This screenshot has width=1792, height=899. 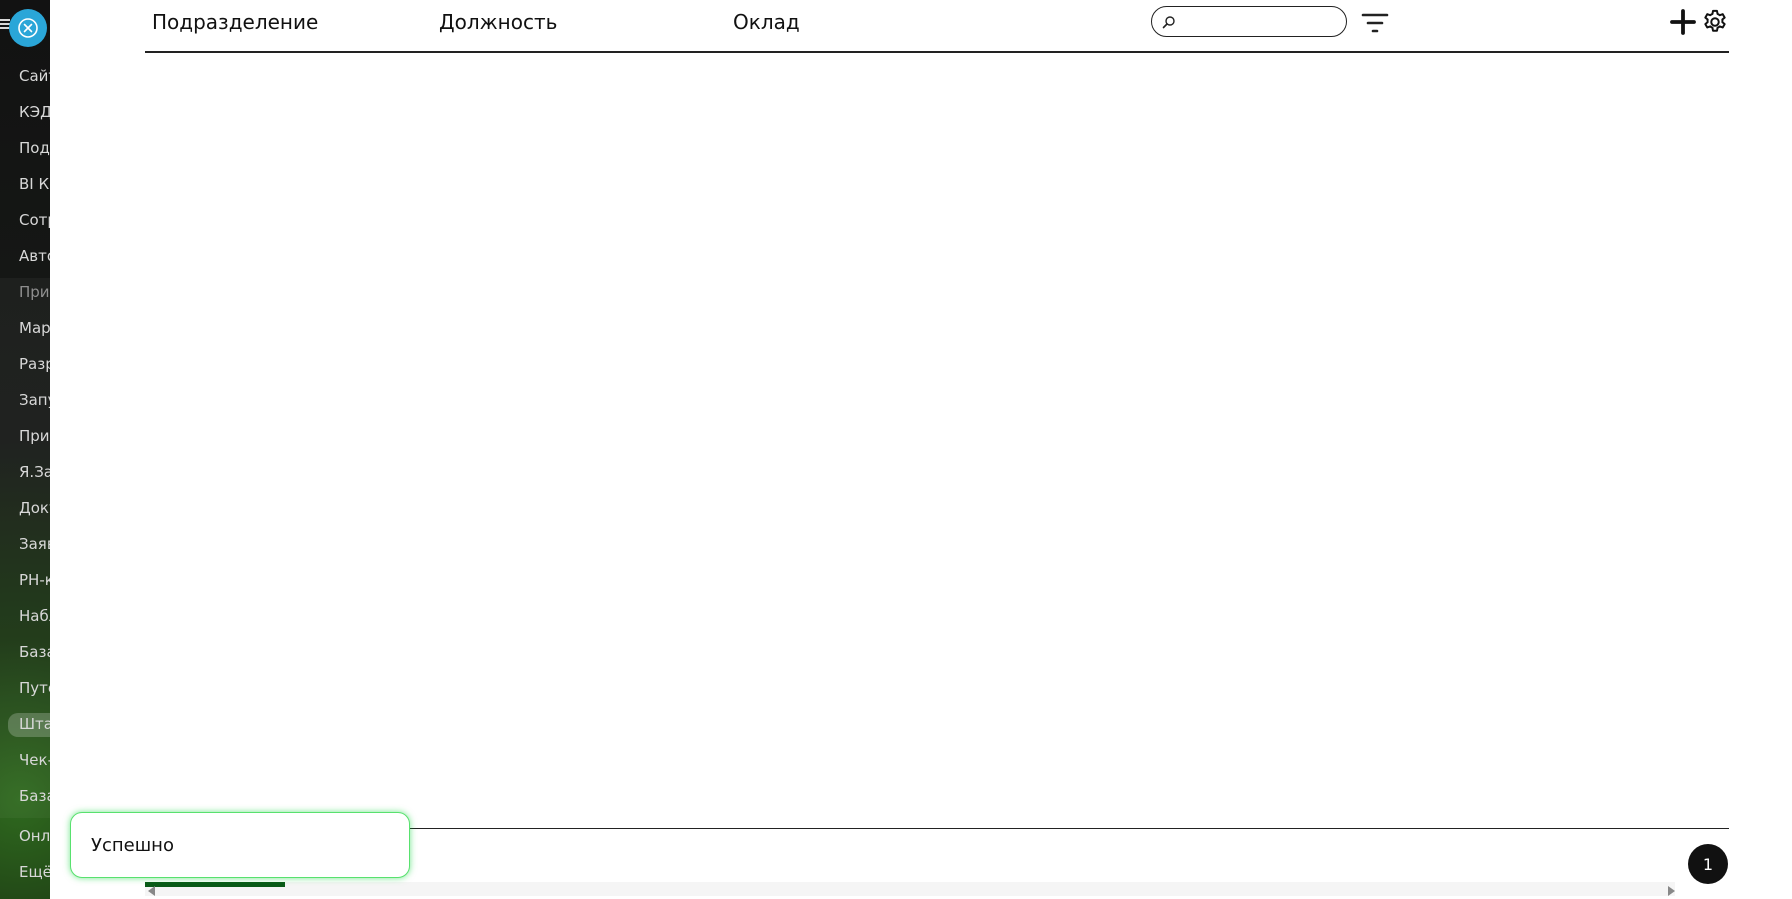 I want to click on sidebar-item: Заяв, so click(x=25, y=544).